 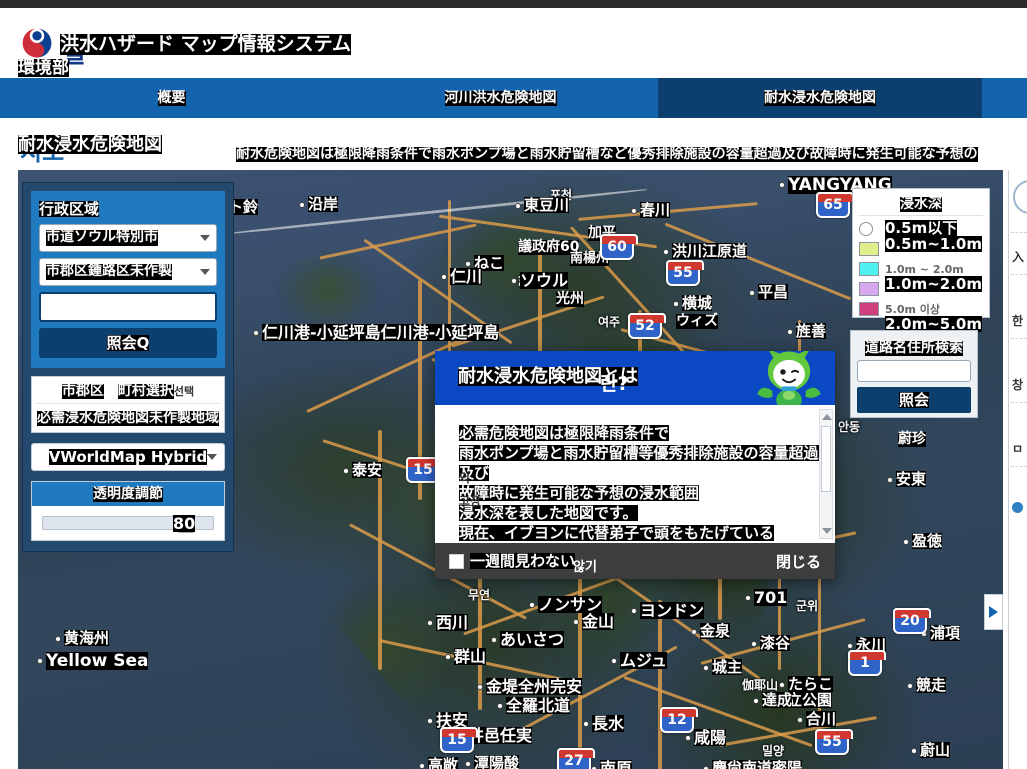 What do you see at coordinates (933, 284) in the screenshot?
I see `legend-label: 1.0m~2.0m` at bounding box center [933, 284].